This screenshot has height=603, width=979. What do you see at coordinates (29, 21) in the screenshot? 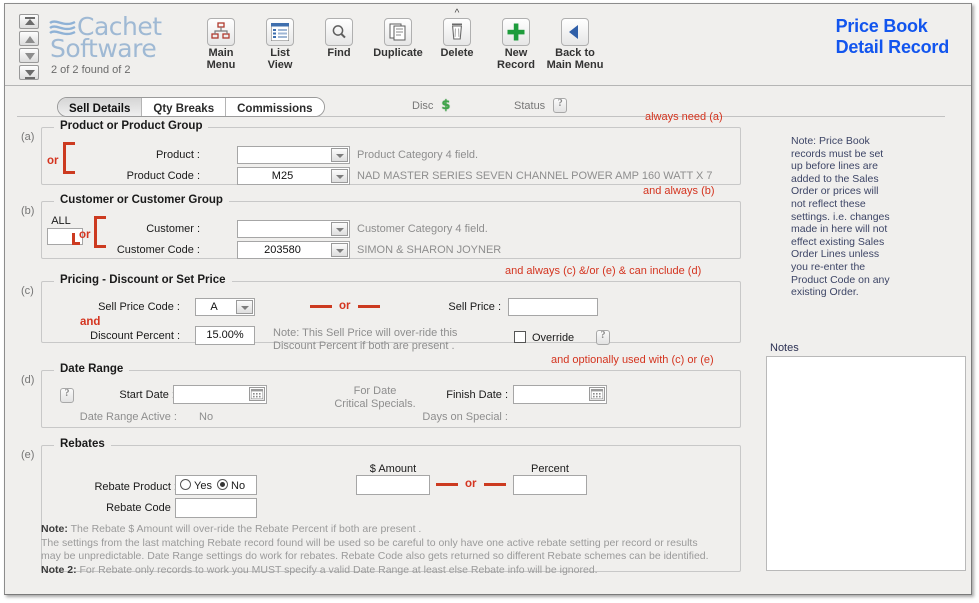
I see `first-record-button` at bounding box center [29, 21].